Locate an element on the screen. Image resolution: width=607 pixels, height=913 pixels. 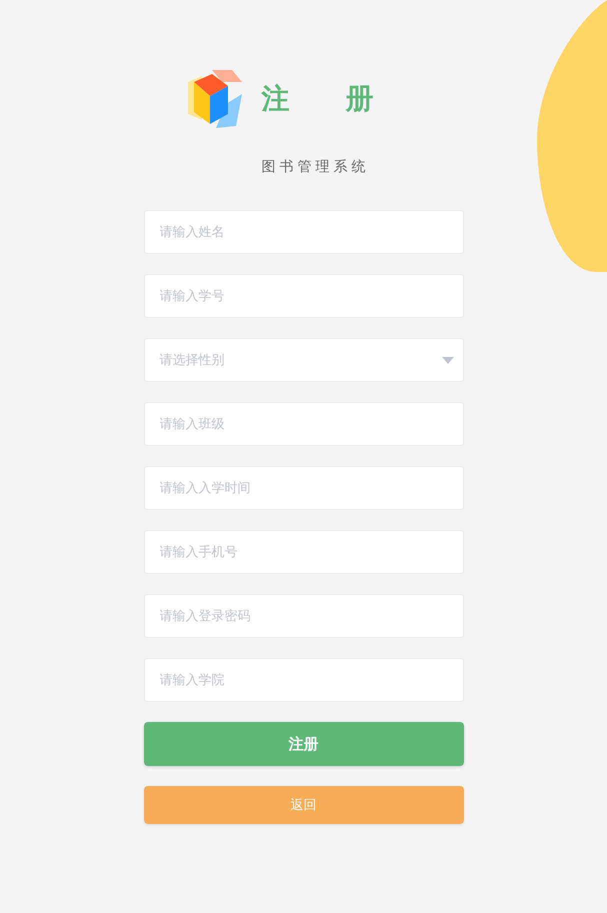
input-field: 请输入登录密码 is located at coordinates (304, 616).